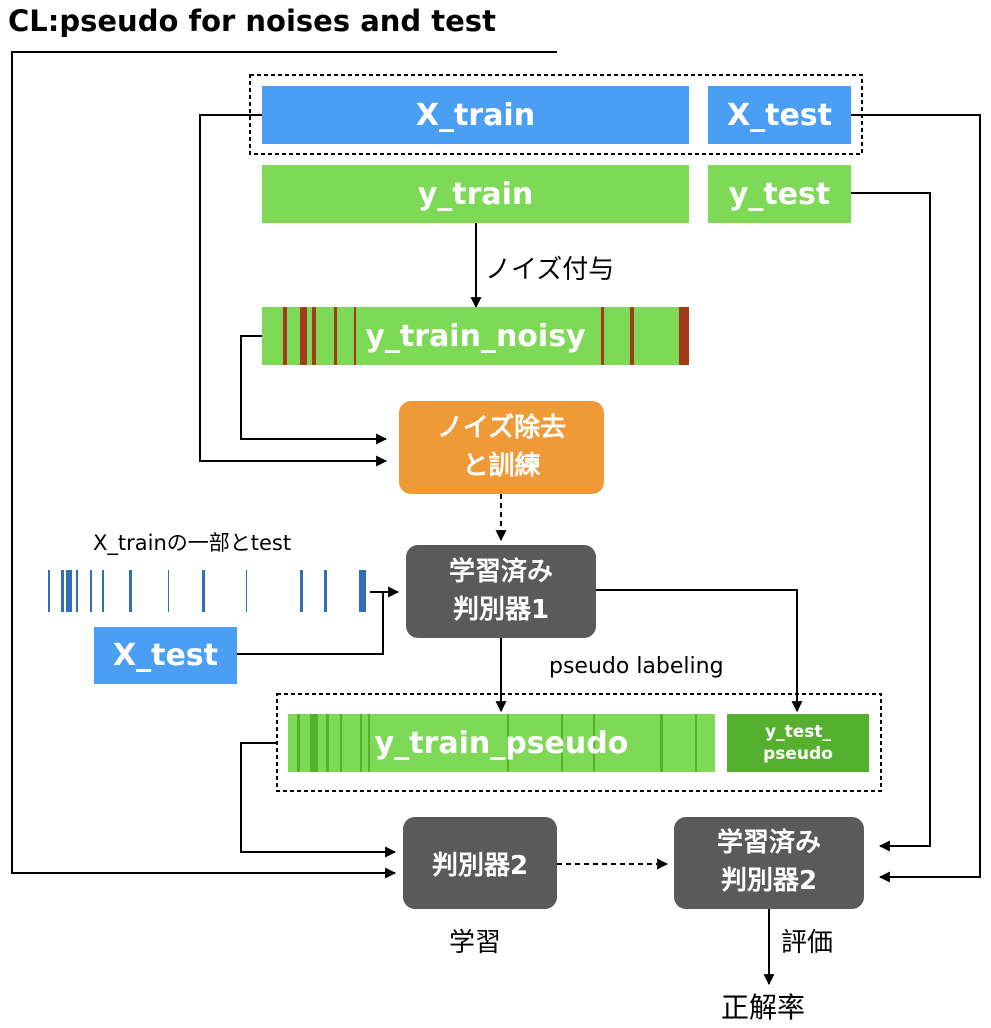  I want to click on x-test-left-box: X_test, so click(165, 655).